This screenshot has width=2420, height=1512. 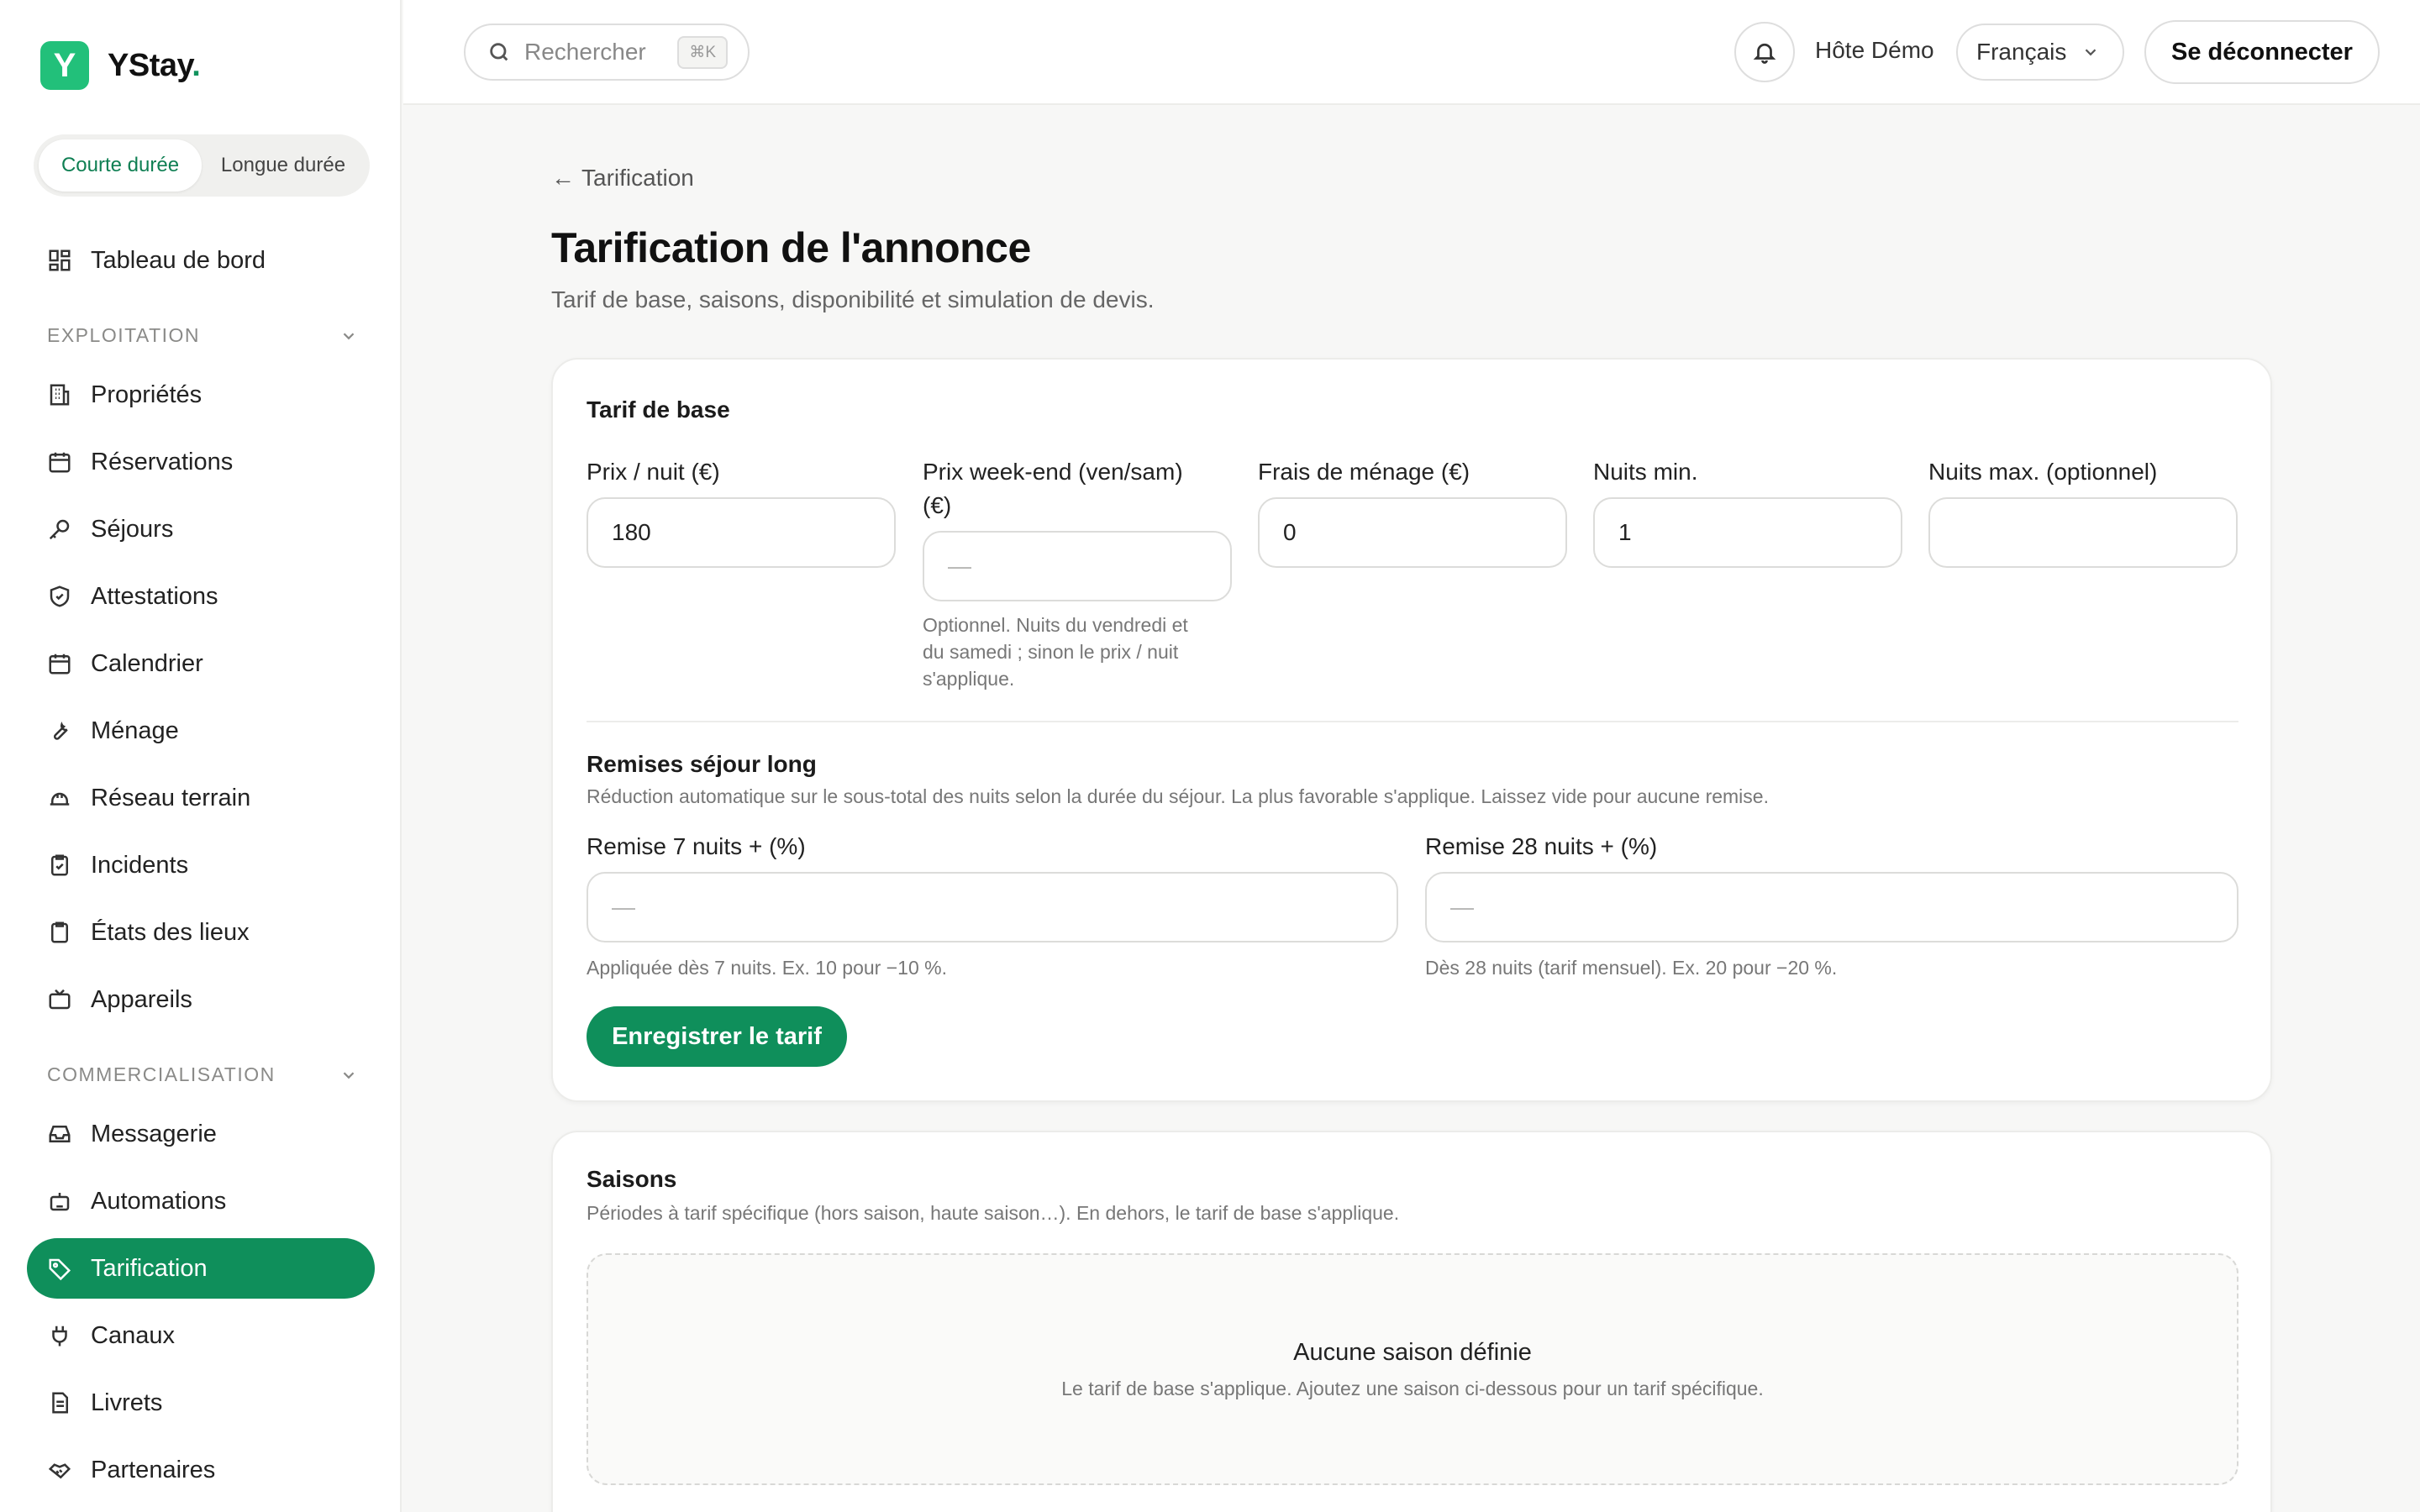 I want to click on language-select: Français, so click(x=2040, y=52).